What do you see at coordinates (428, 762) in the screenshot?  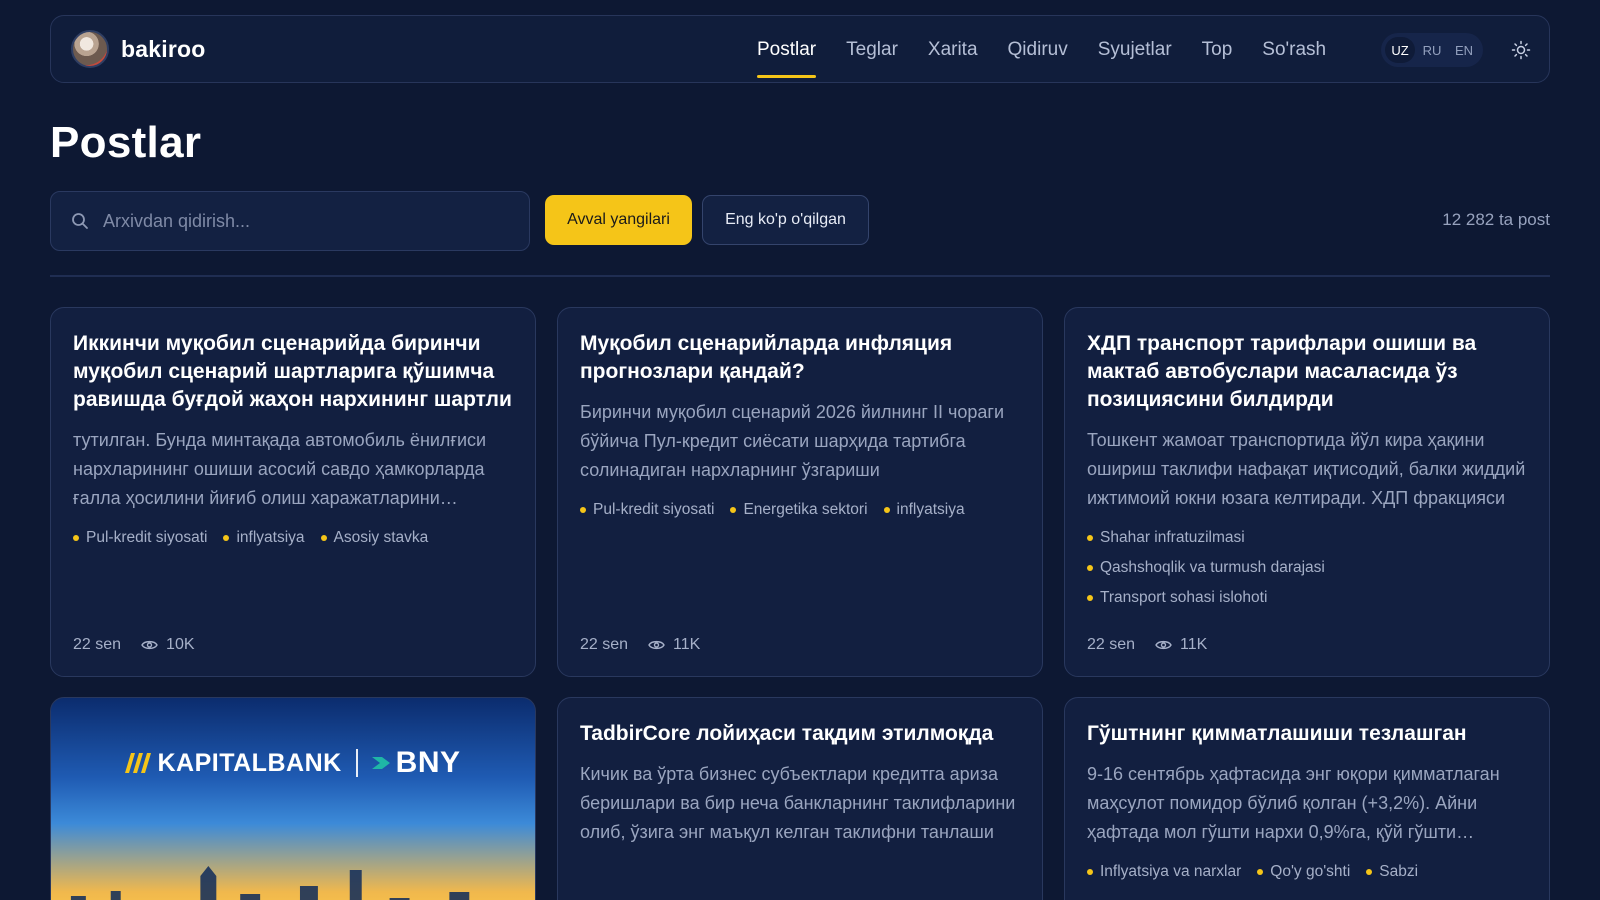 I see `logo-right: BNY` at bounding box center [428, 762].